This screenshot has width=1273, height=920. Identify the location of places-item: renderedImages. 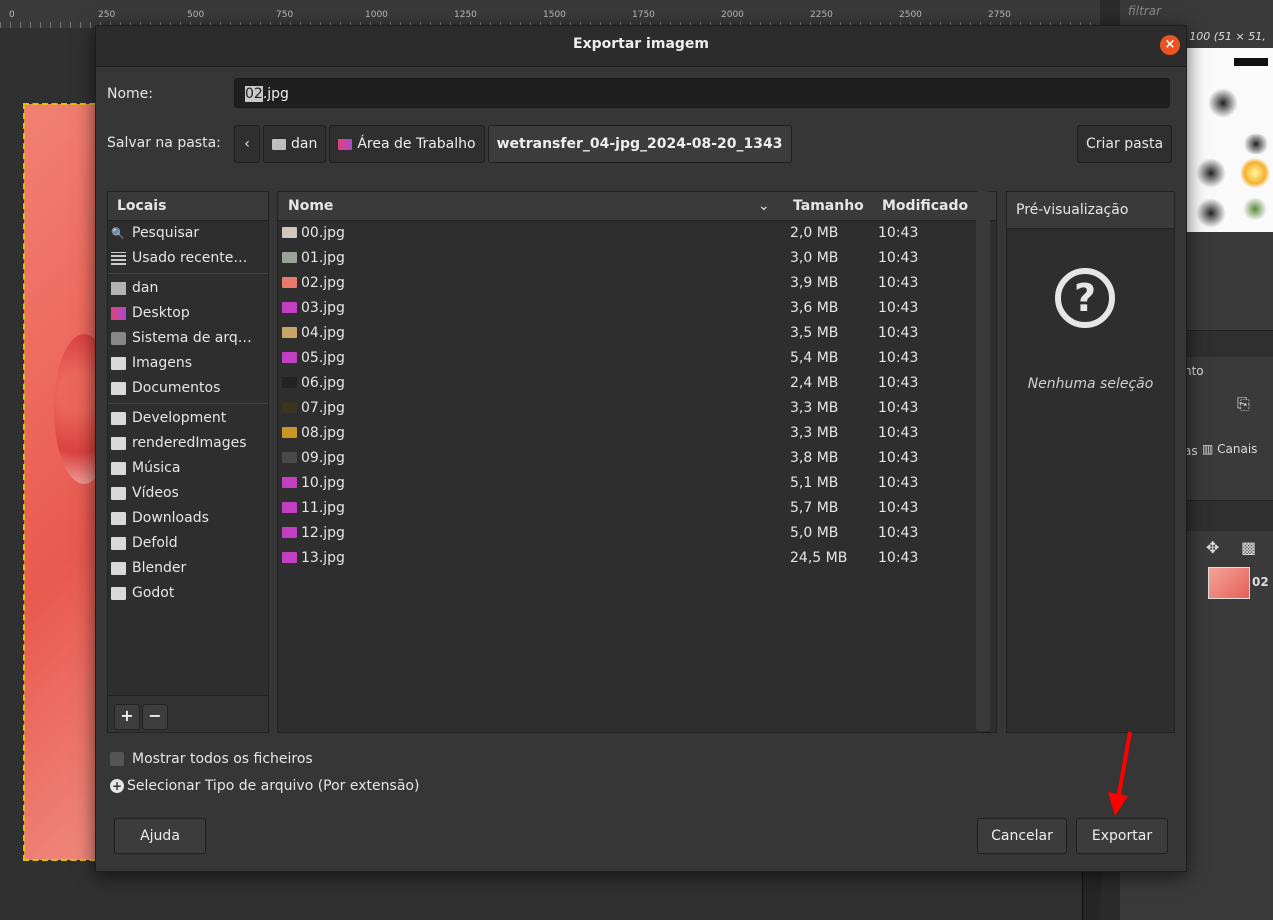
(188, 443).